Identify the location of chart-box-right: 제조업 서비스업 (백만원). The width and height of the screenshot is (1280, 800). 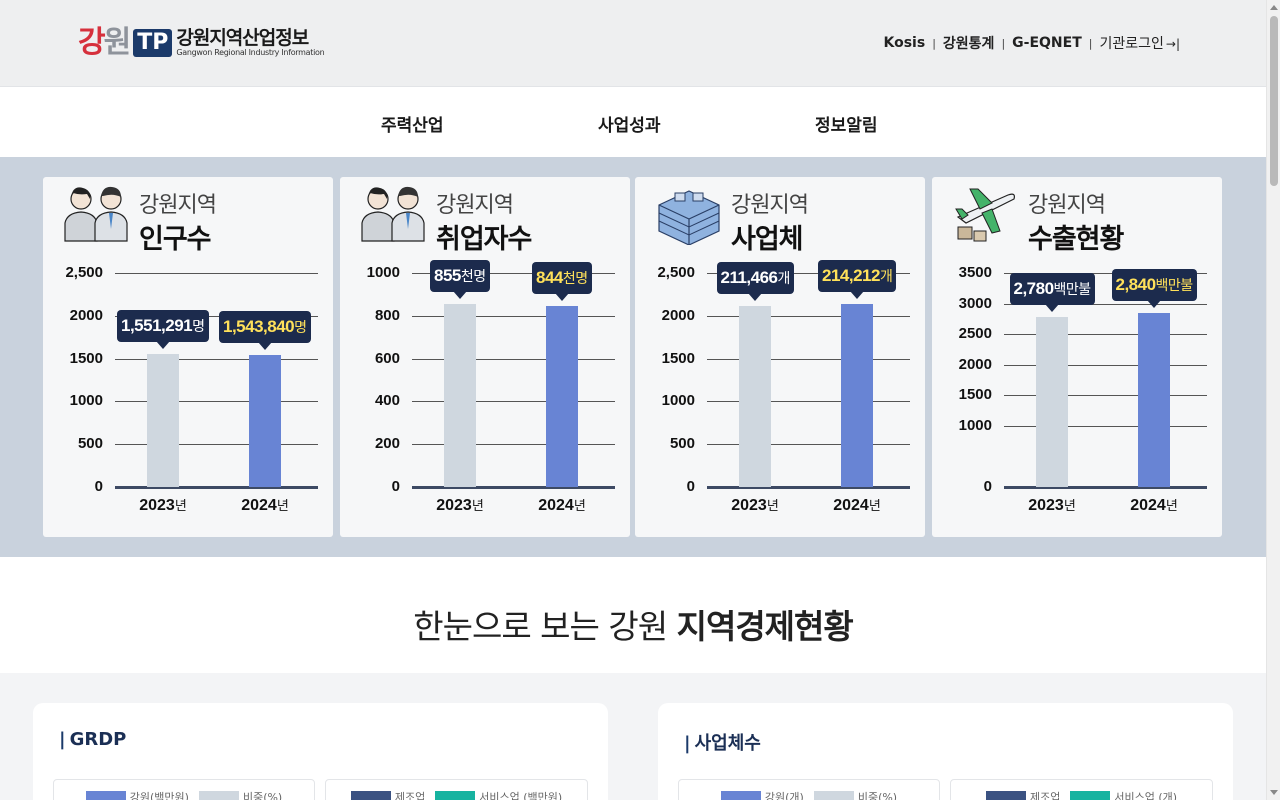
(456, 789).